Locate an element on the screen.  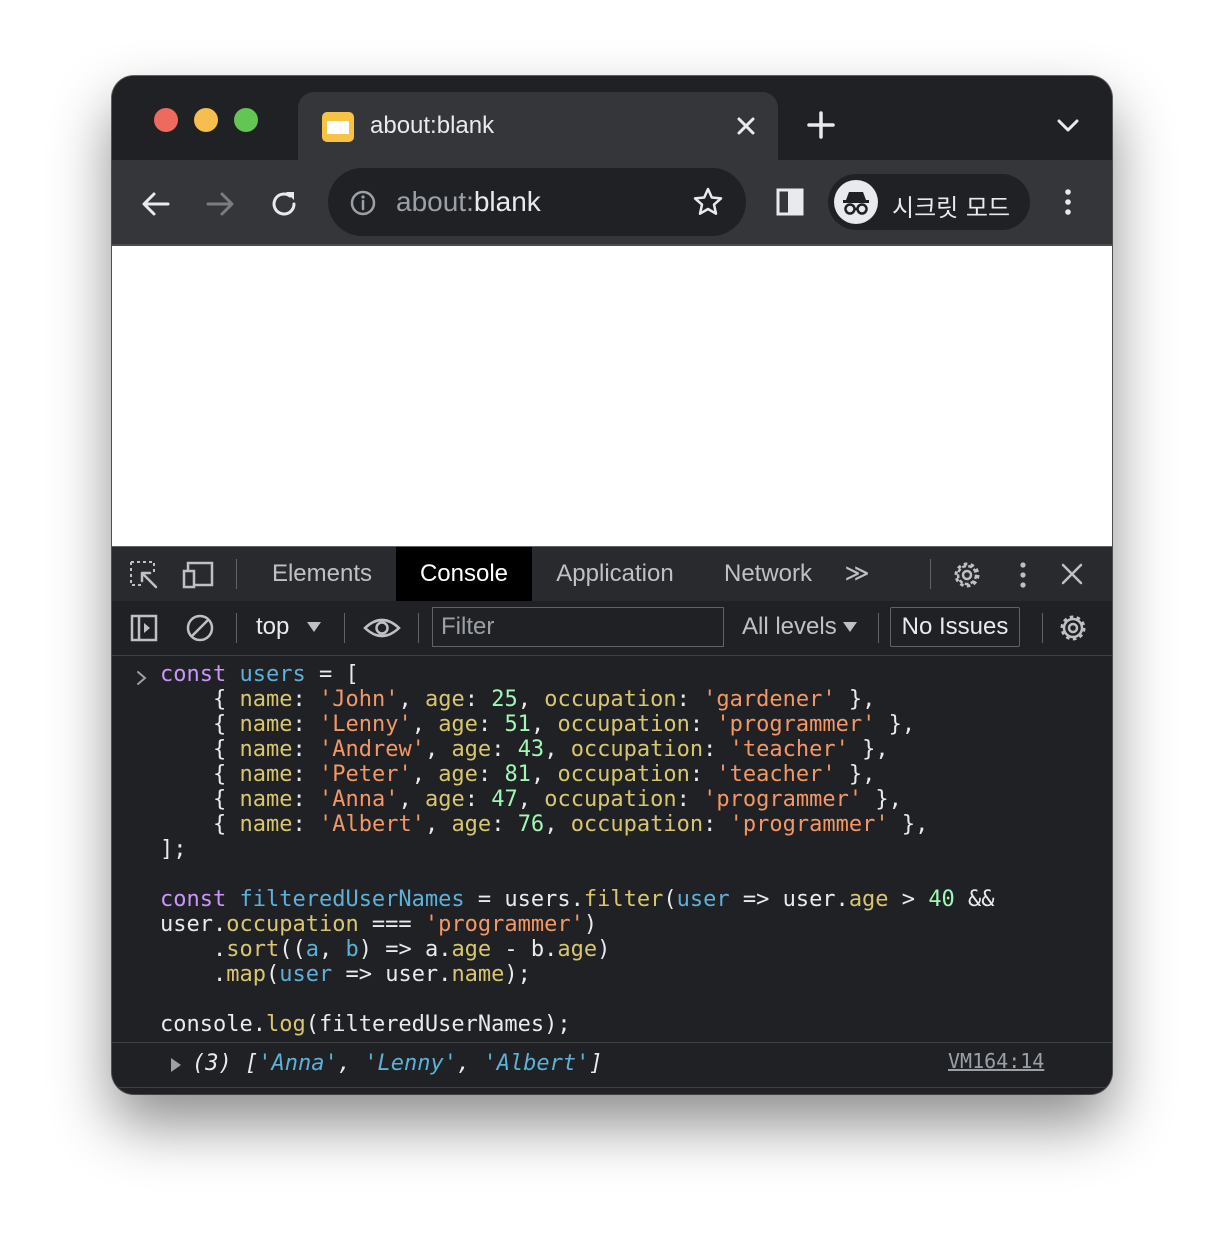
inspect-element-icon is located at coordinates (144, 575).